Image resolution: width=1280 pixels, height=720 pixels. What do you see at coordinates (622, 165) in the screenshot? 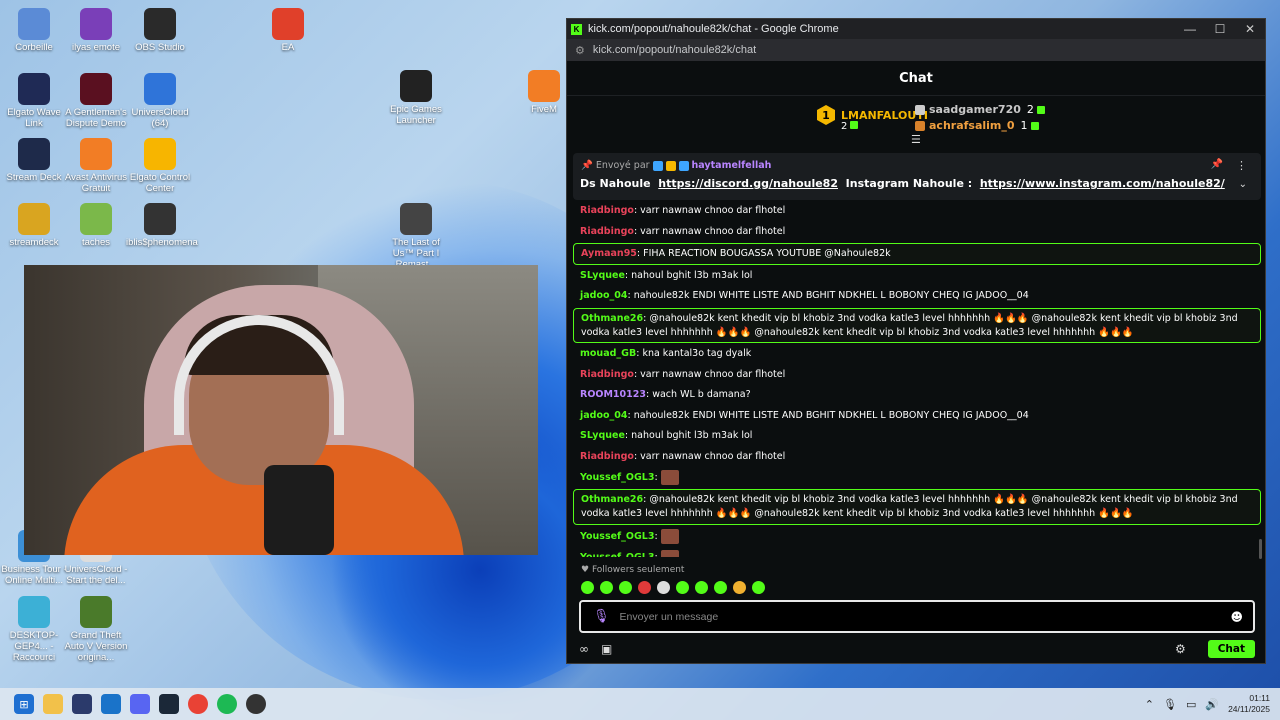
I see `sent-by-label: Envoyé par` at bounding box center [622, 165].